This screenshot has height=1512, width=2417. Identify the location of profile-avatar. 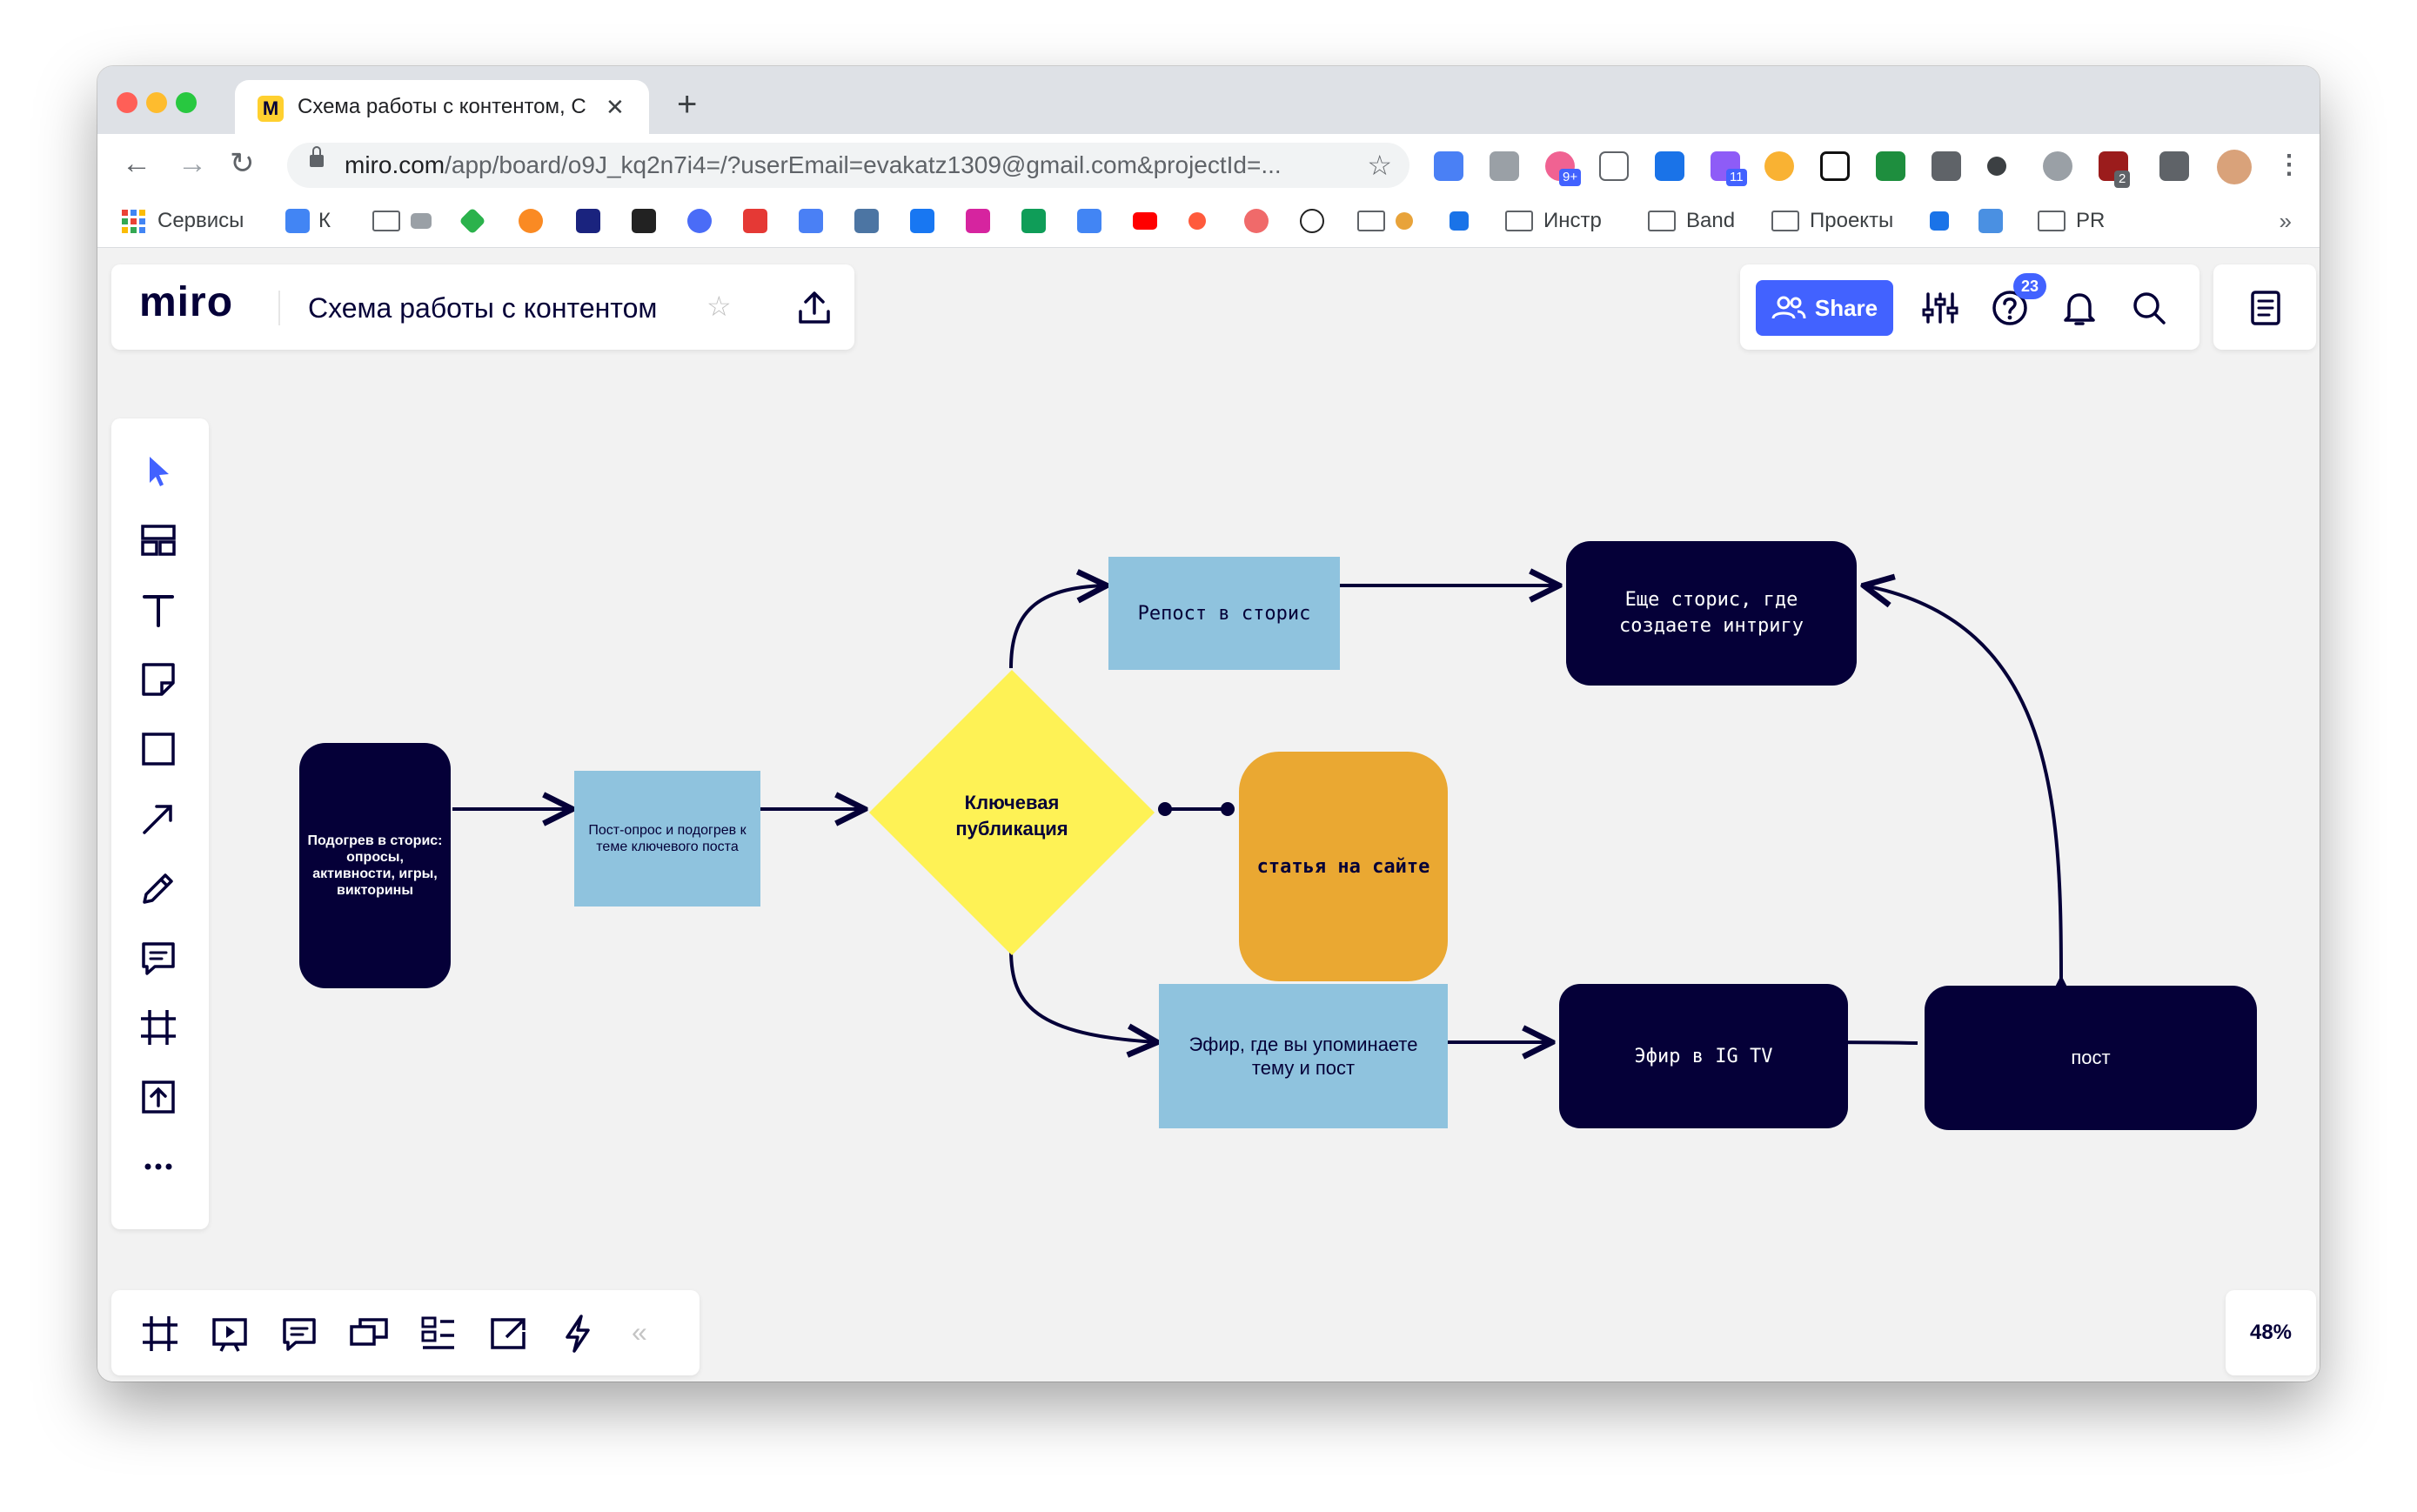
(2234, 167).